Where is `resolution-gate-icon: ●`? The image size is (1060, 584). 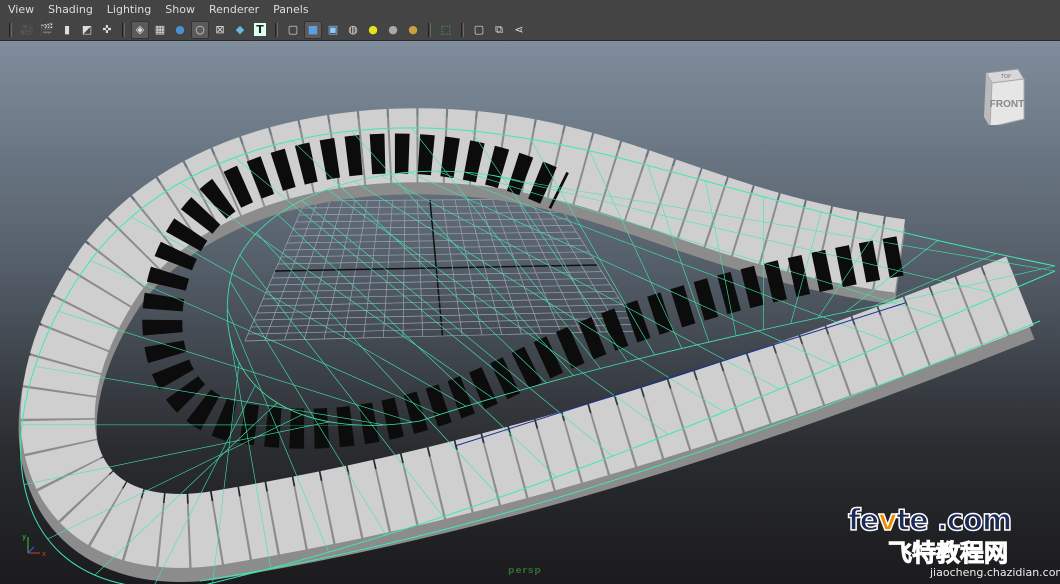
resolution-gate-icon: ● is located at coordinates (180, 29).